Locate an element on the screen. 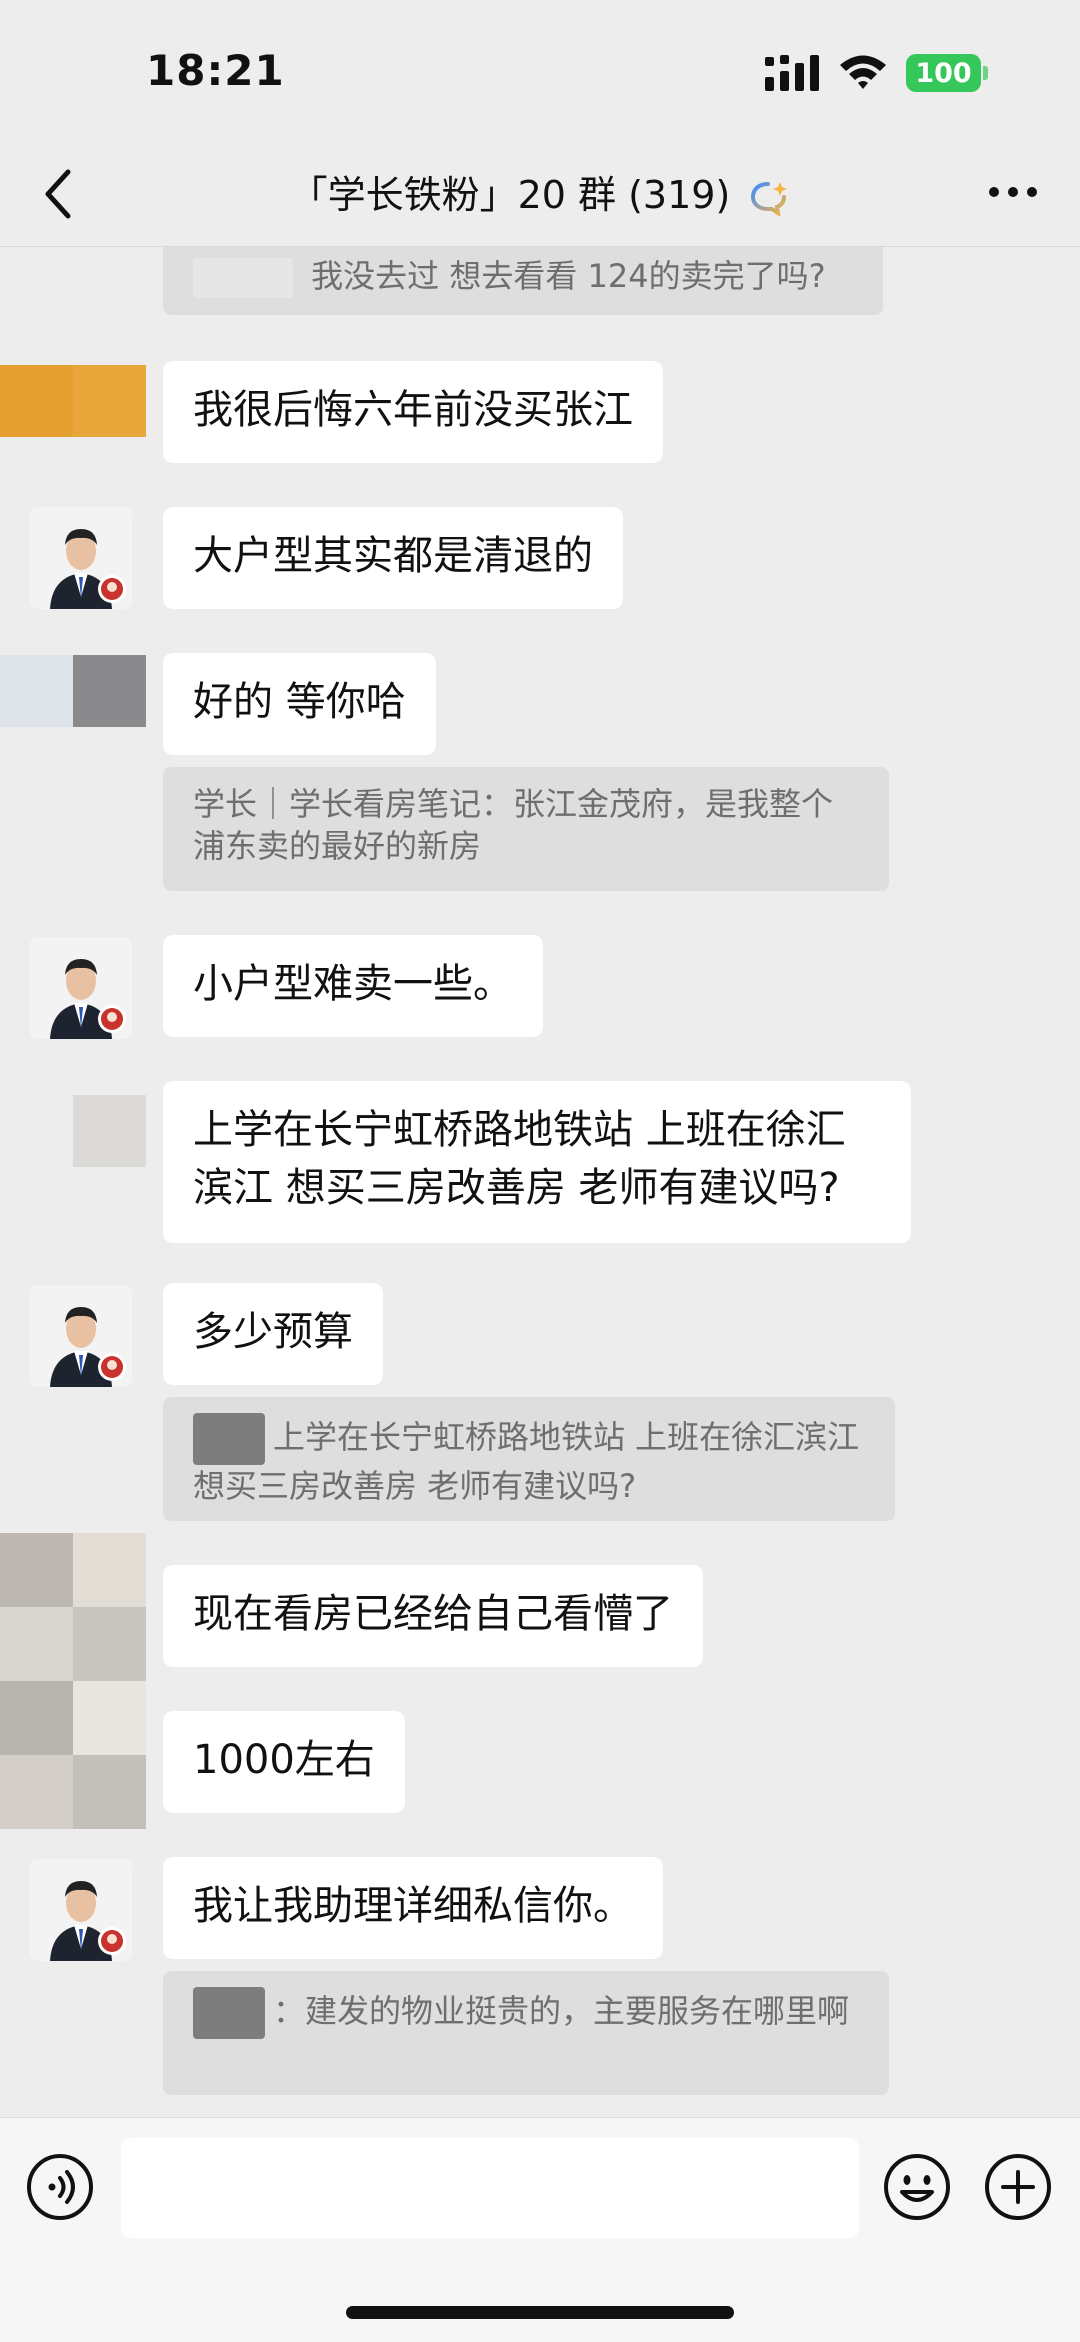 The height and width of the screenshot is (2342, 1080). quoted-text: 我没去过 想去看看 124的卖完了吗? is located at coordinates (568, 276).